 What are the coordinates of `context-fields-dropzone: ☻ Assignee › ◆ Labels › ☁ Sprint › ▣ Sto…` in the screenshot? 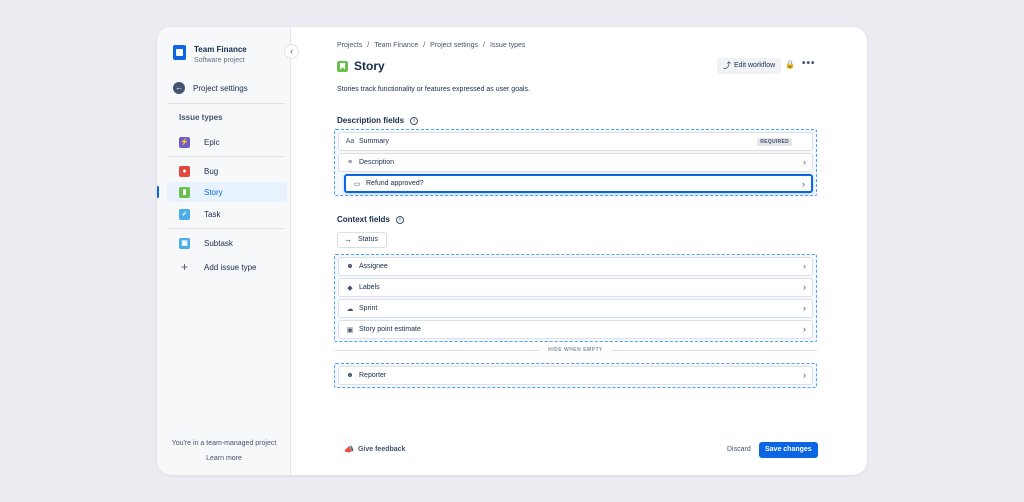 It's located at (575, 298).